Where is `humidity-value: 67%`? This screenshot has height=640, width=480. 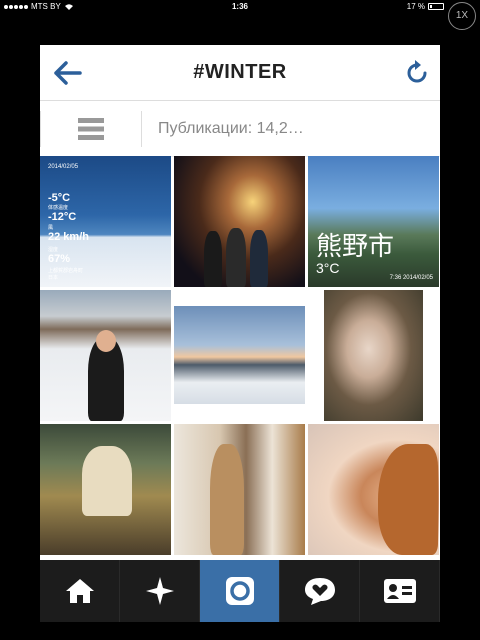 humidity-value: 67% is located at coordinates (59, 259).